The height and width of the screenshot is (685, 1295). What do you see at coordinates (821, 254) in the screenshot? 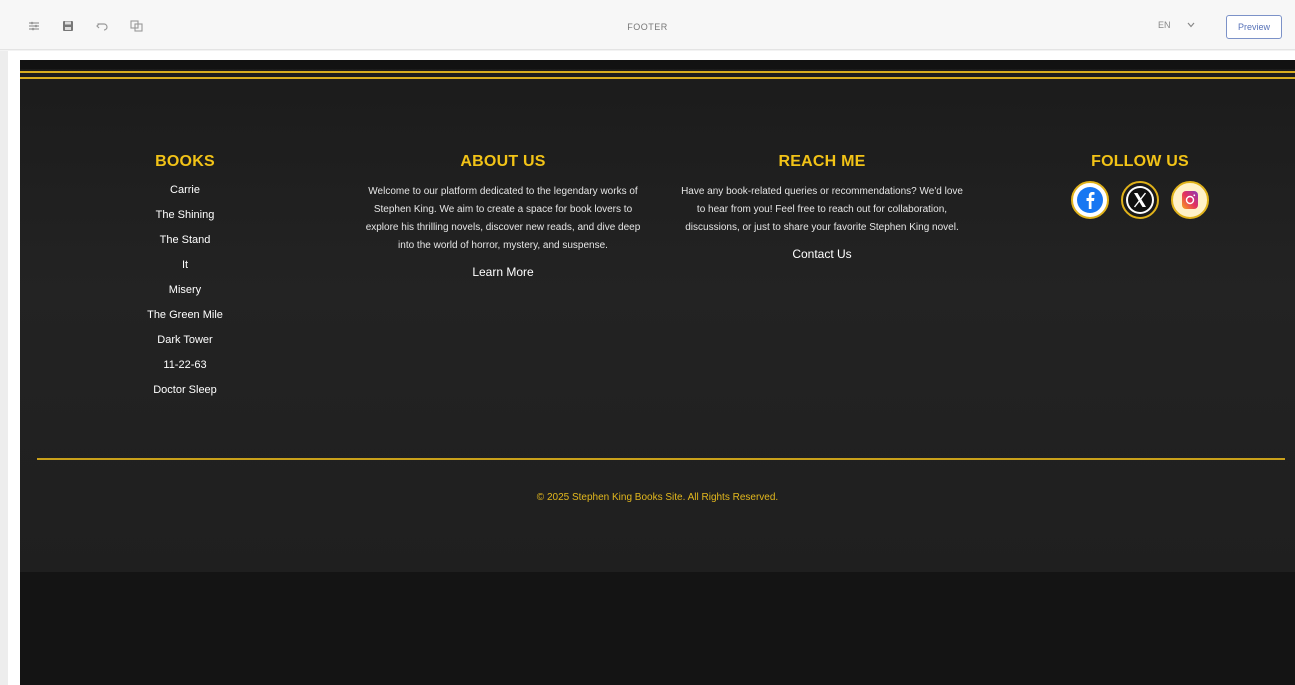
I see `contact-us-link: Contact Us` at bounding box center [821, 254].